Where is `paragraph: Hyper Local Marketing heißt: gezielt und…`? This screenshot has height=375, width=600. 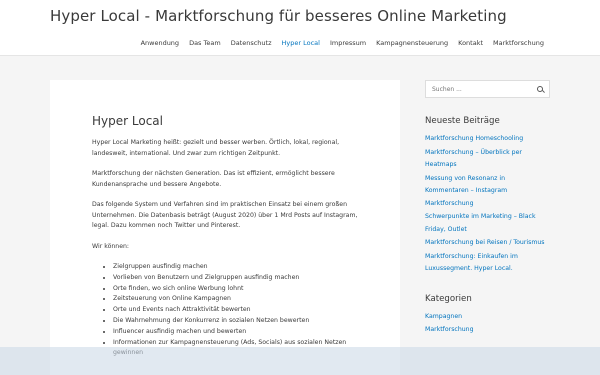 paragraph: Hyper Local Marketing heißt: gezielt und… is located at coordinates (216, 148).